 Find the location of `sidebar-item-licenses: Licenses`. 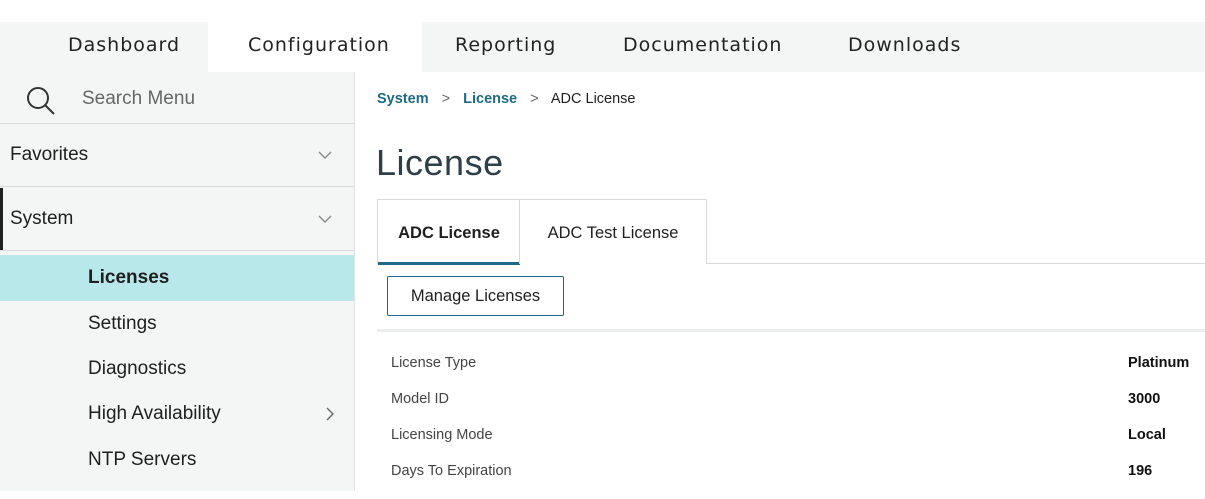

sidebar-item-licenses: Licenses is located at coordinates (177, 278).